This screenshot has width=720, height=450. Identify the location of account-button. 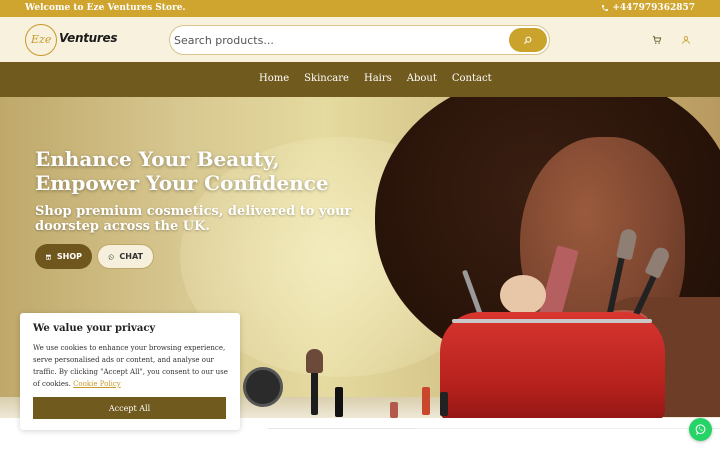
(686, 40).